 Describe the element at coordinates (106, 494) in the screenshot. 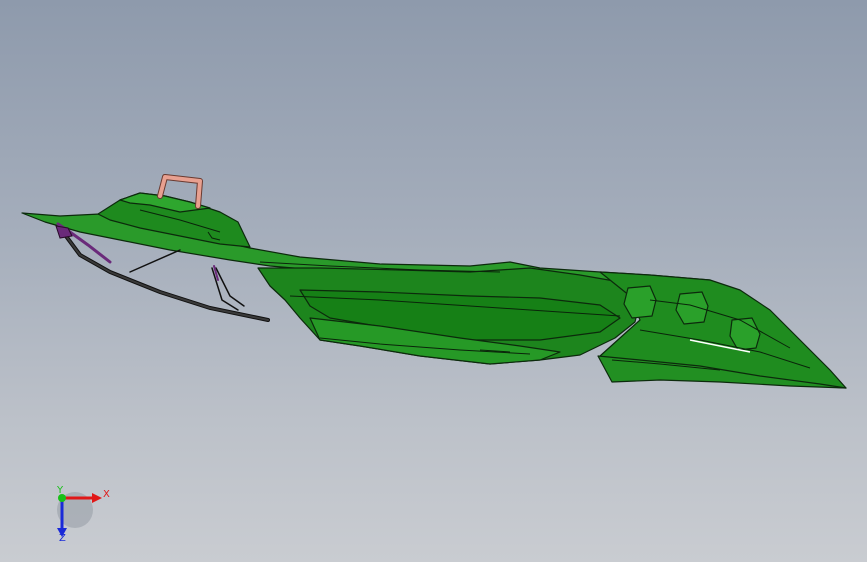

I see `x-axis-label: X` at that location.